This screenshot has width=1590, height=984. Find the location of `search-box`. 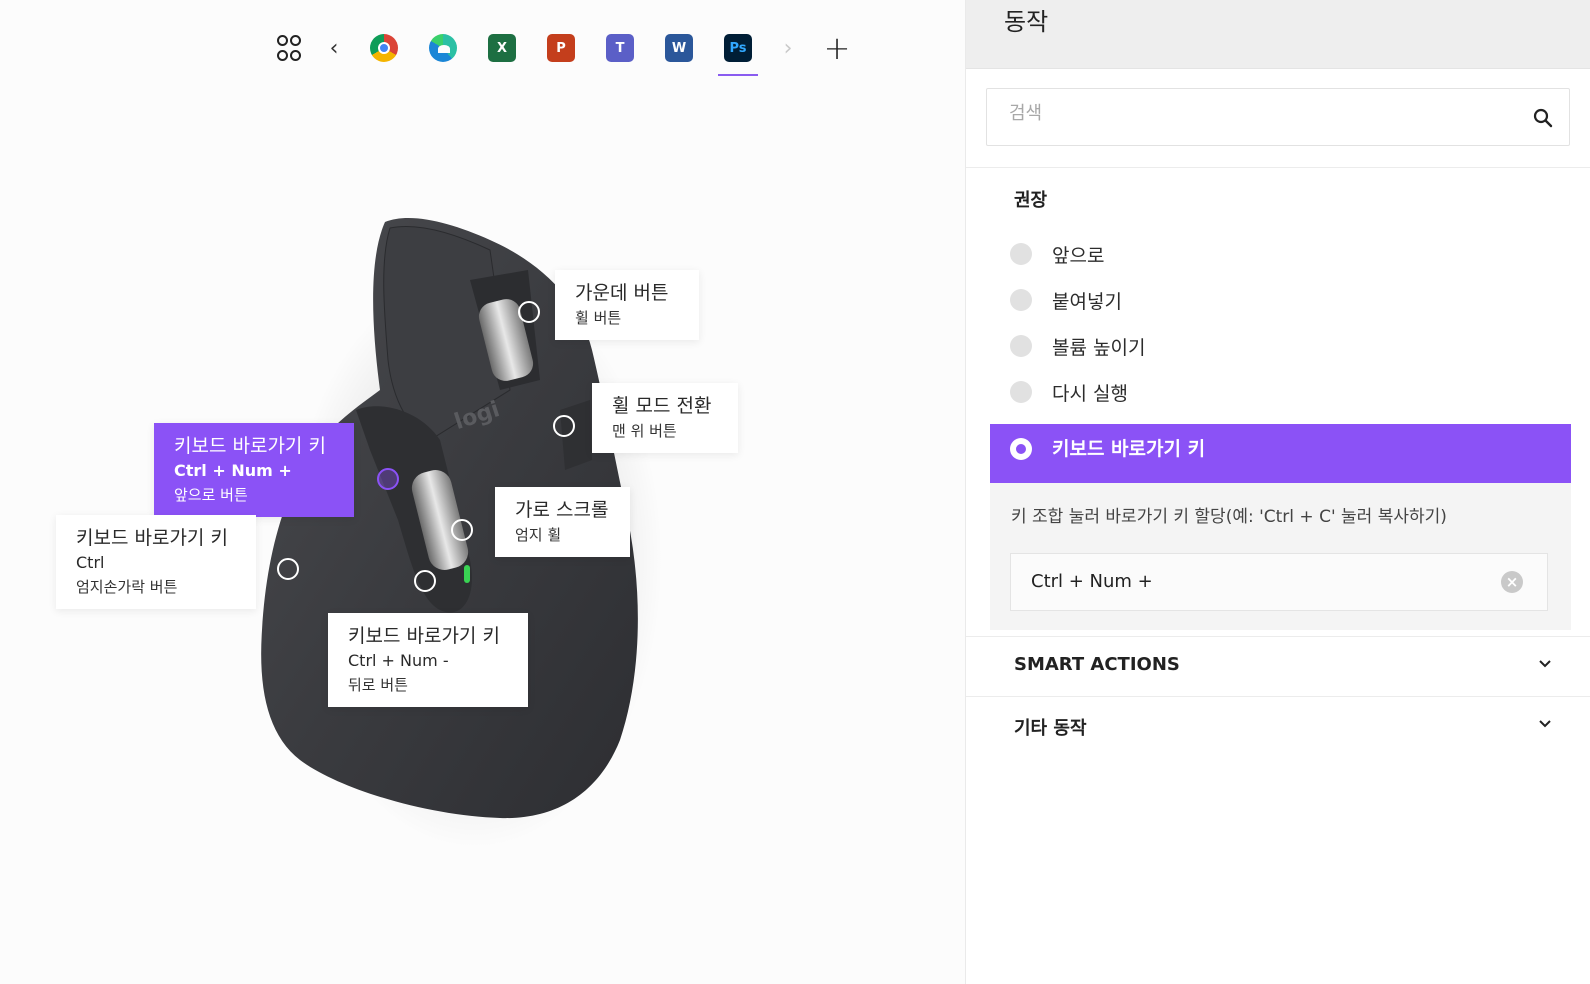

search-box is located at coordinates (1278, 117).